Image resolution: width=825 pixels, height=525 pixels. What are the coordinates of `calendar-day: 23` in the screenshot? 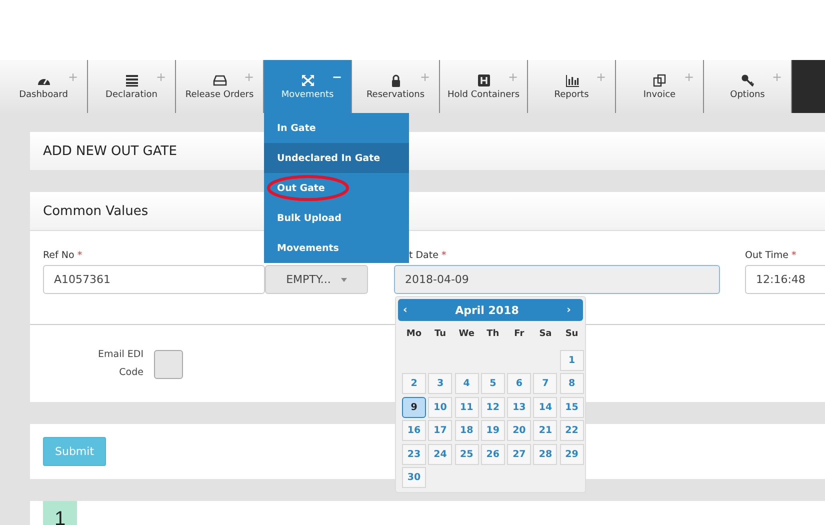 It's located at (414, 454).